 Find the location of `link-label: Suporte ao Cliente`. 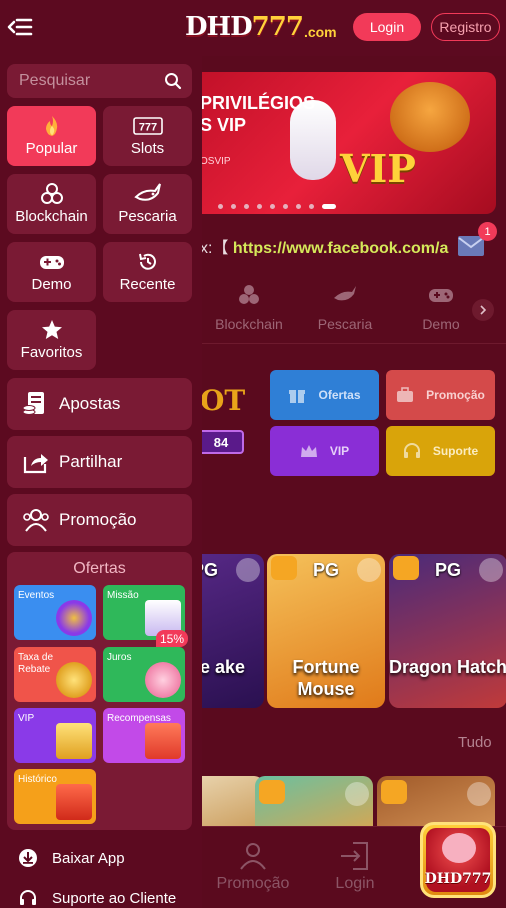

link-label: Suporte ao Cliente is located at coordinates (114, 898).